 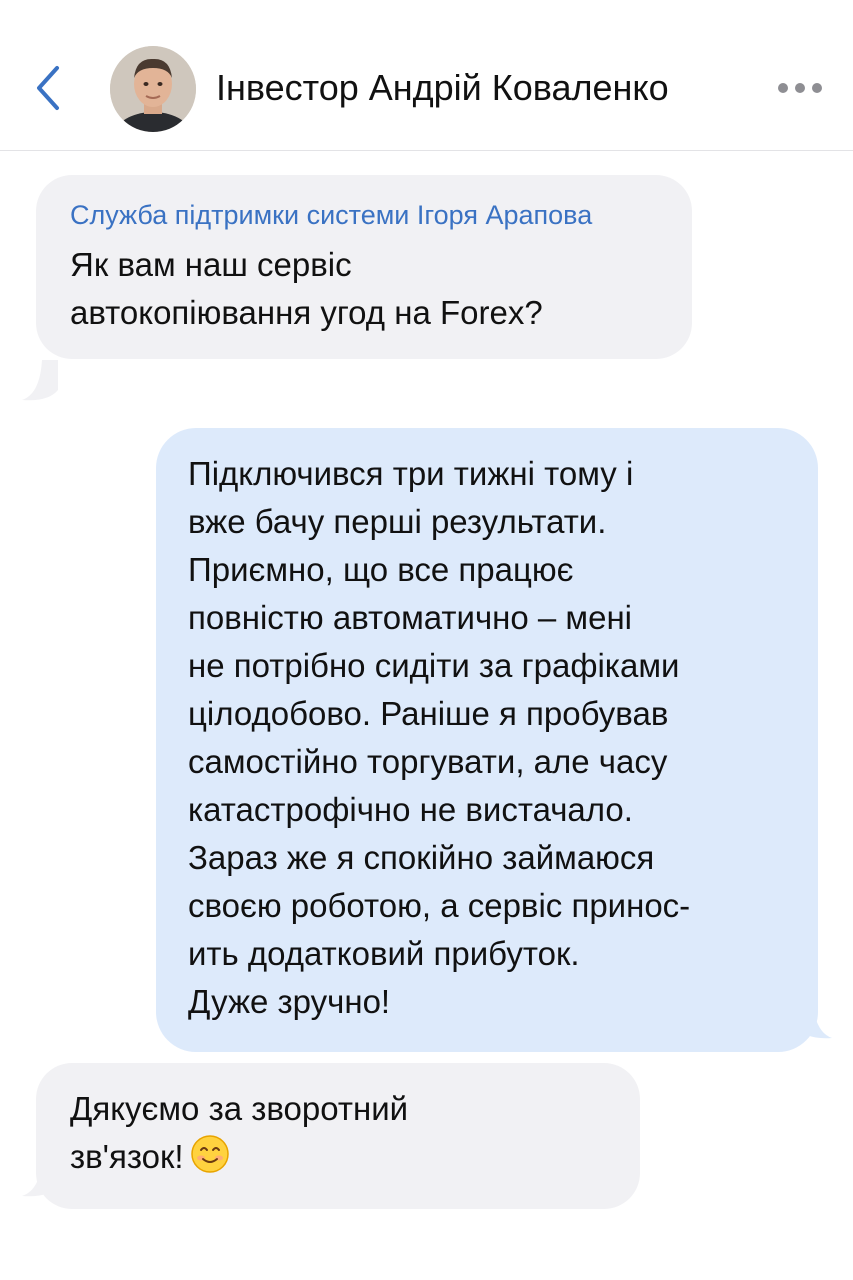 I want to click on chat-title: Інвестор Андрій Коваленко, so click(x=486, y=88).